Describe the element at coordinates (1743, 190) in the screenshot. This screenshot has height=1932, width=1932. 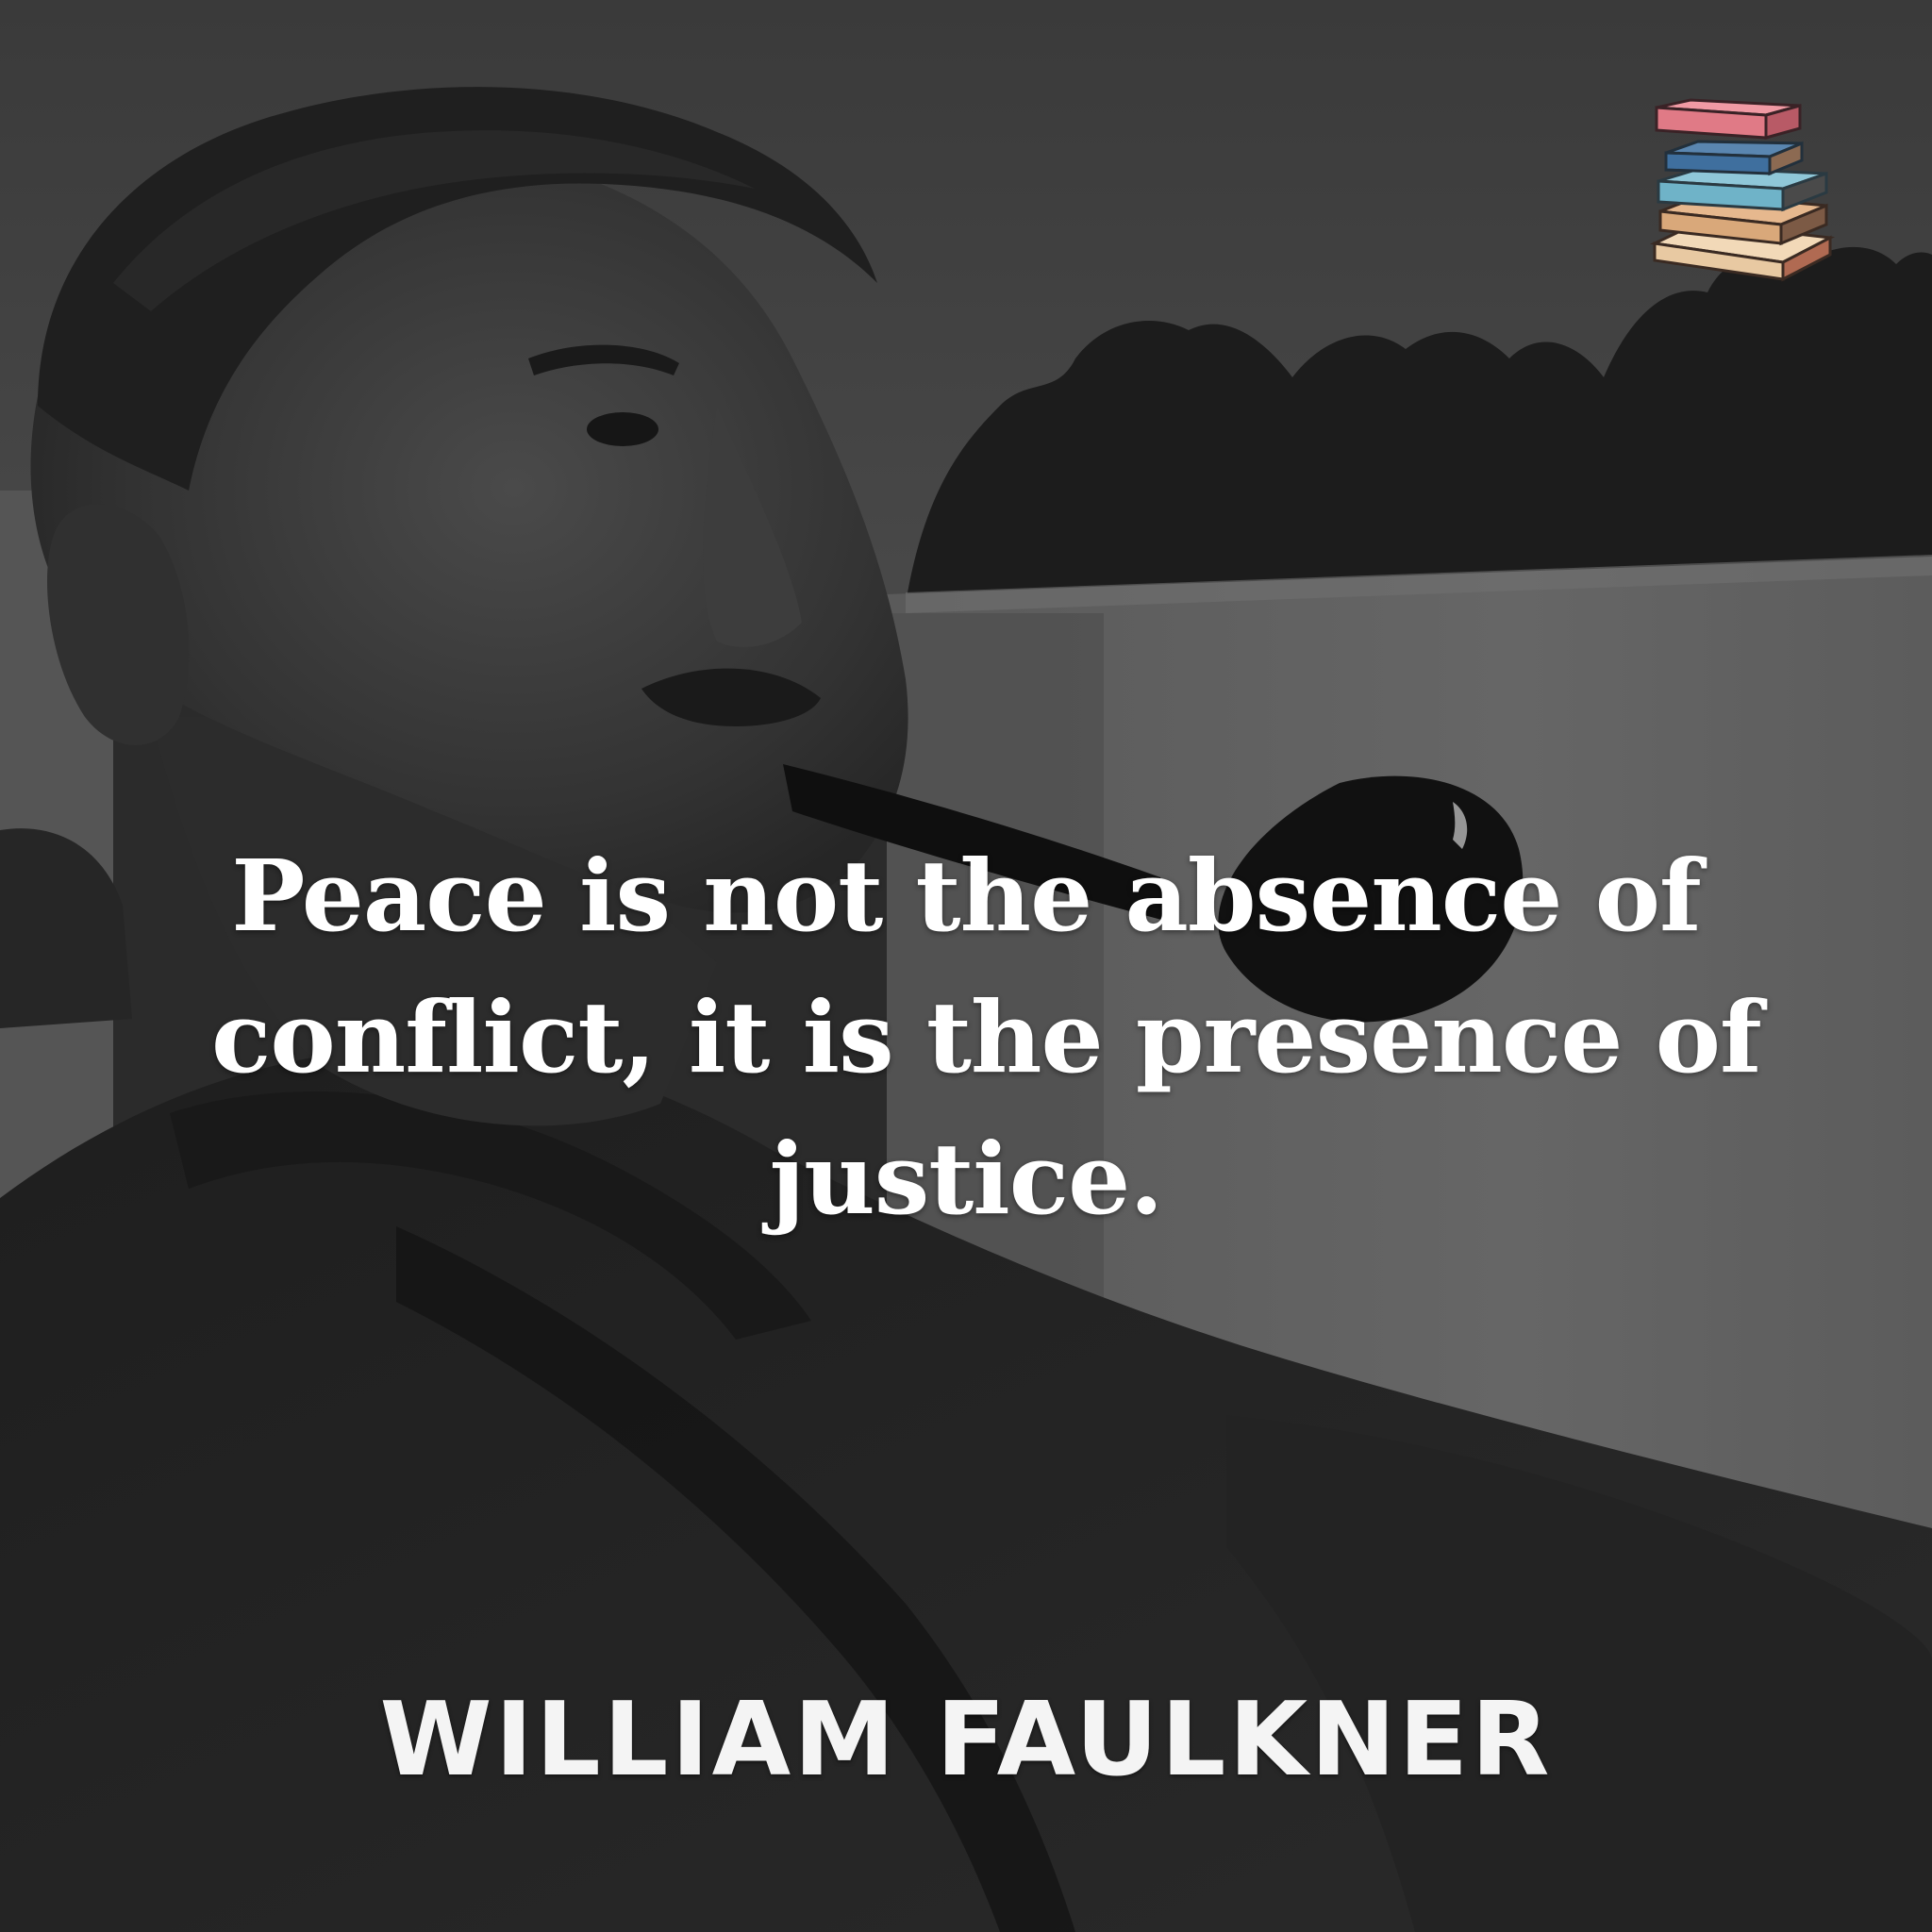
I see `book-stack-icon` at that location.